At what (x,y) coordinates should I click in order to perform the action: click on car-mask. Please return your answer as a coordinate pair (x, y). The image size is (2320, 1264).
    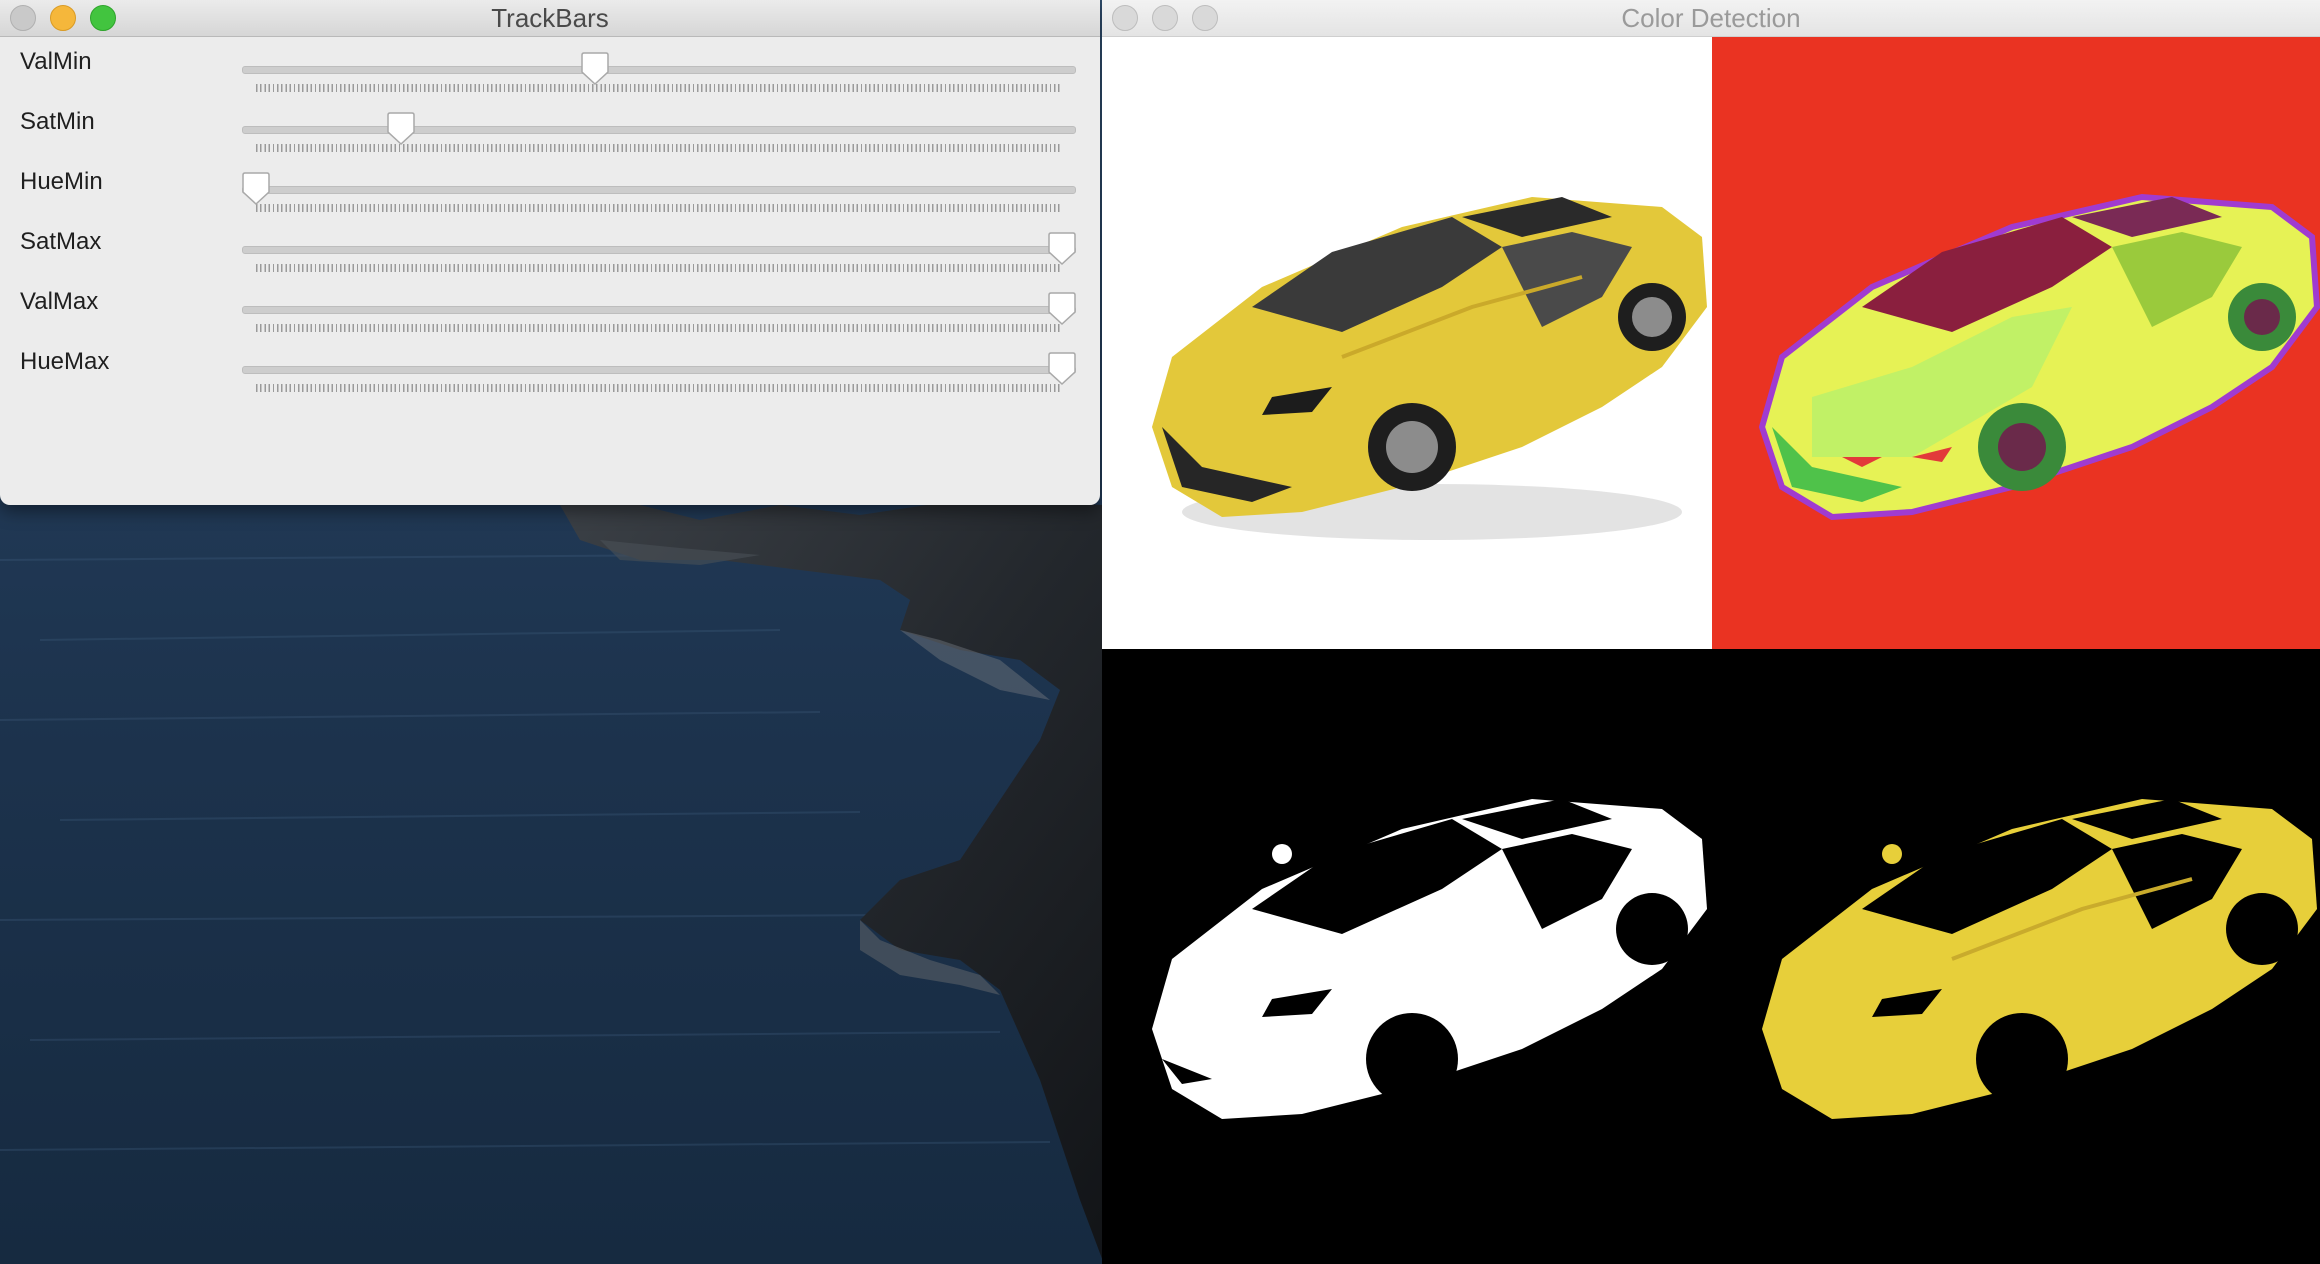
    Looking at the image, I should click on (1429, 959).